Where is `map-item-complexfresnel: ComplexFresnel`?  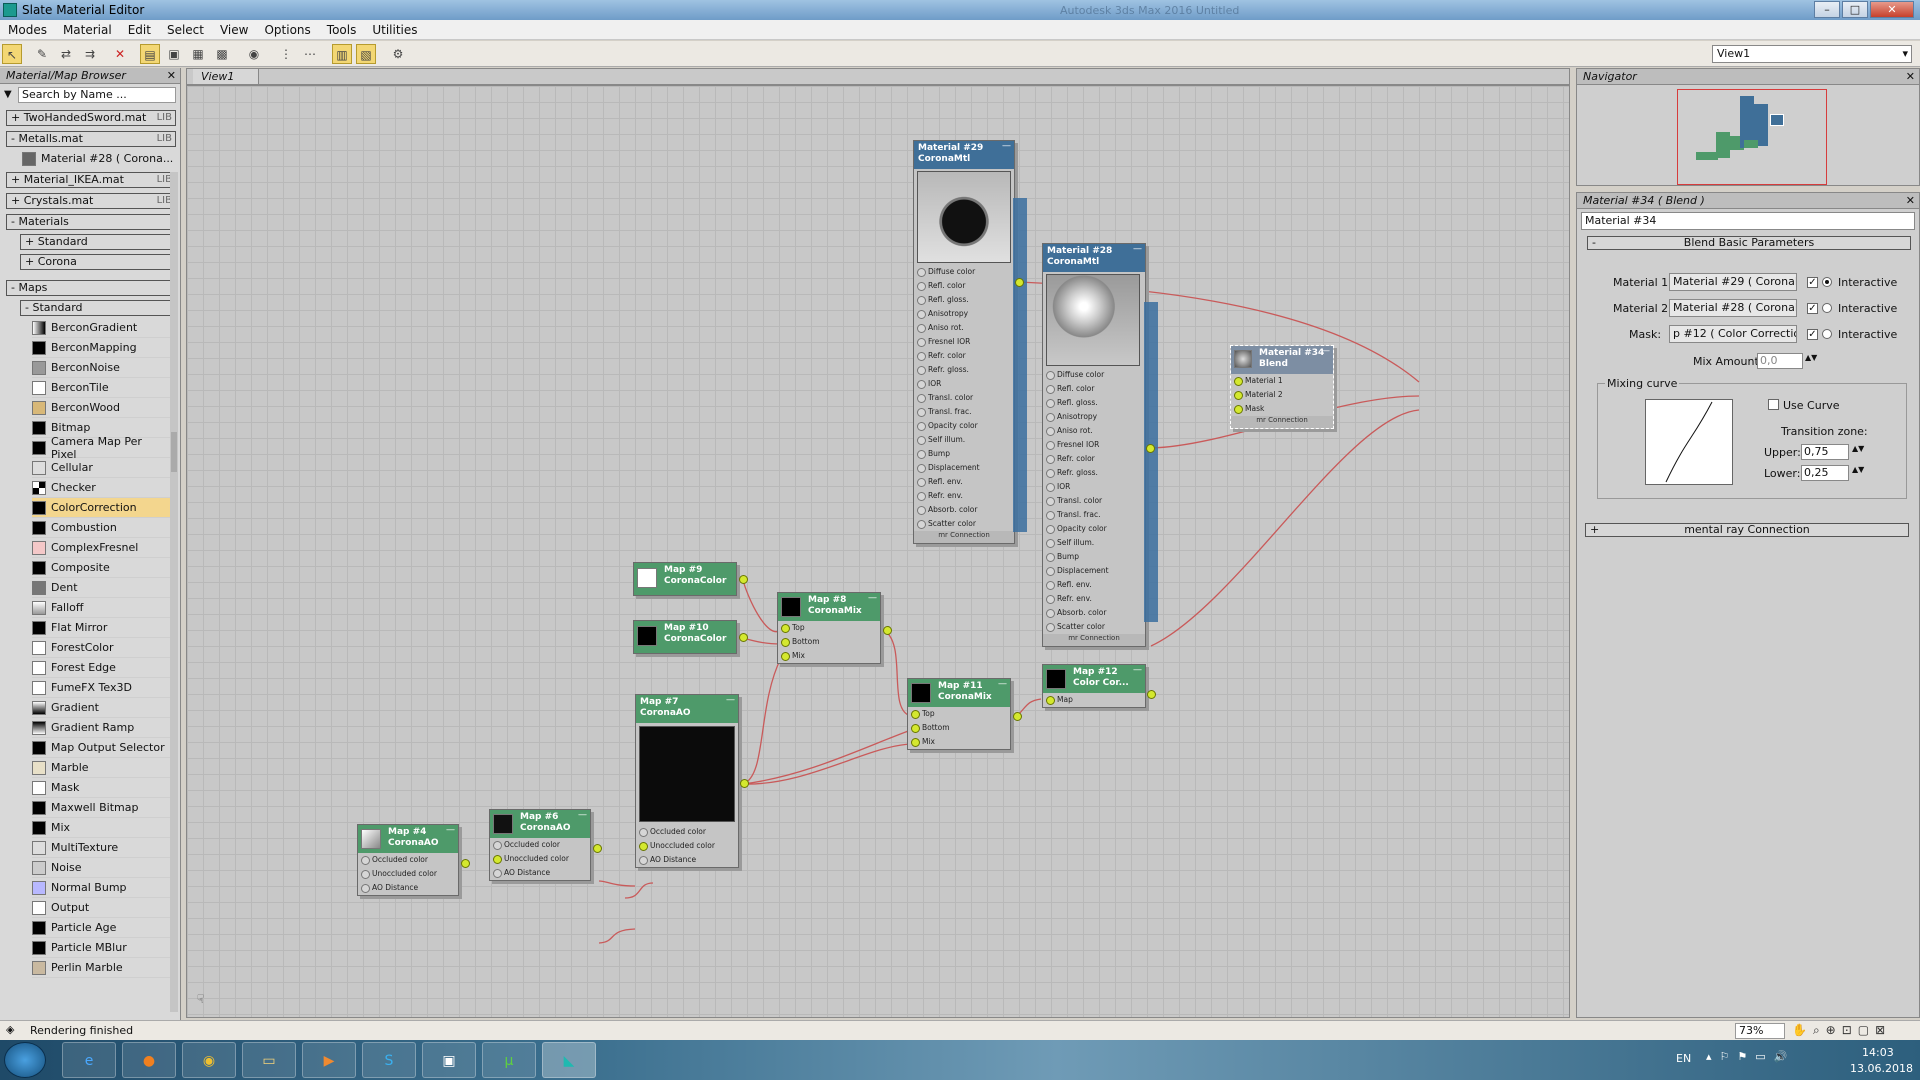 map-item-complexfresnel: ComplexFresnel is located at coordinates (101, 548).